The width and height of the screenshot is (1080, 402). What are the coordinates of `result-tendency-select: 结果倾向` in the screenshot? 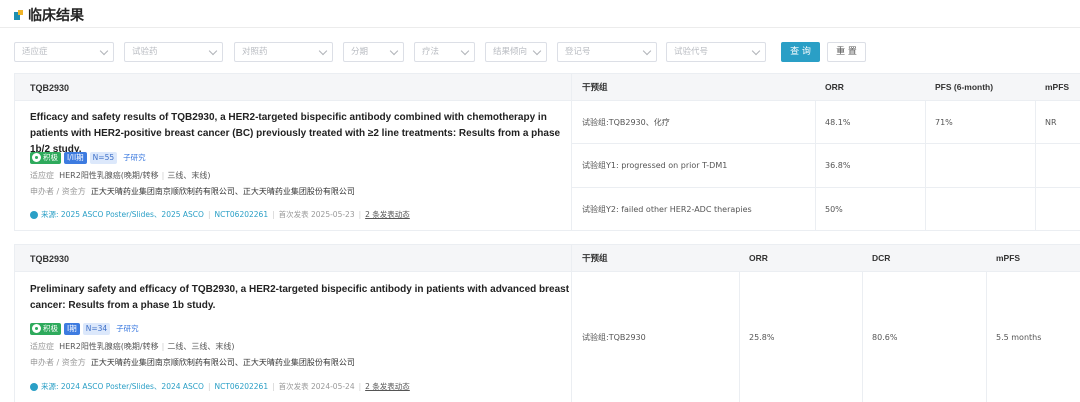 It's located at (516, 52).